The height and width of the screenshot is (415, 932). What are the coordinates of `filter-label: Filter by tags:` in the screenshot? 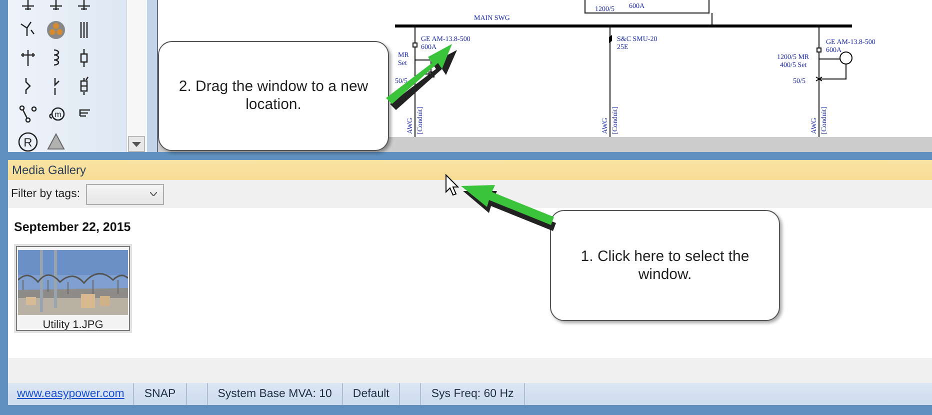 It's located at (45, 194).